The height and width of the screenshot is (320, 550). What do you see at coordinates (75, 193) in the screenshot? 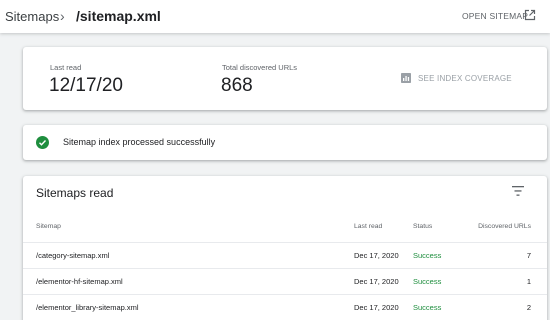
I see `table-title: Sitemaps read` at bounding box center [75, 193].